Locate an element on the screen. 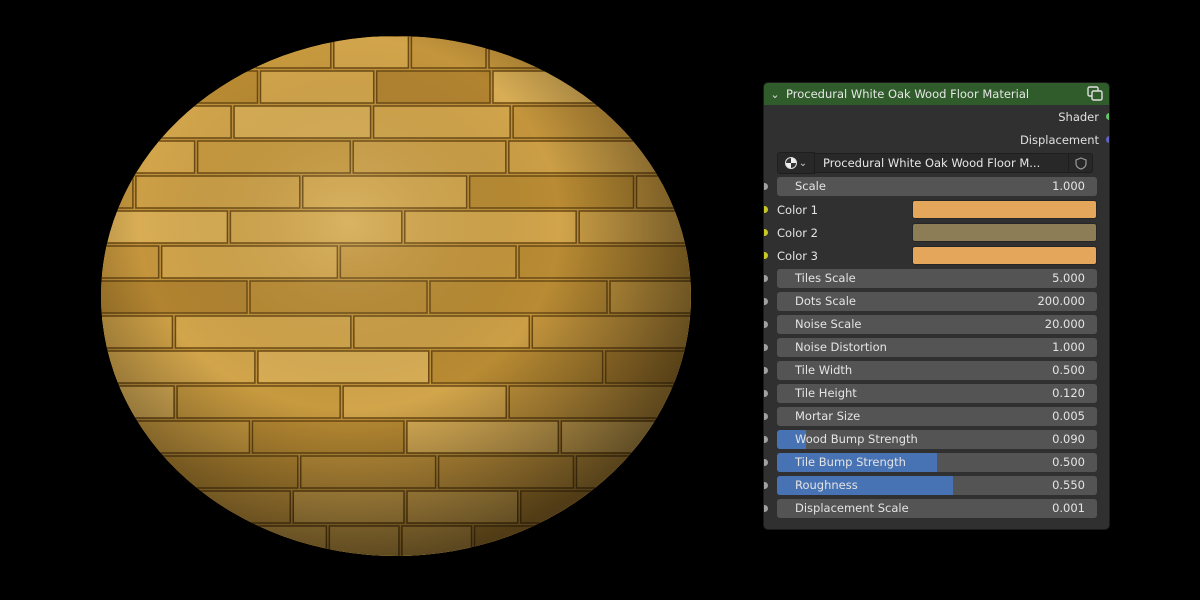 The width and height of the screenshot is (1200, 600). input-noise-scale: Noise Scale 20.000 is located at coordinates (936, 324).